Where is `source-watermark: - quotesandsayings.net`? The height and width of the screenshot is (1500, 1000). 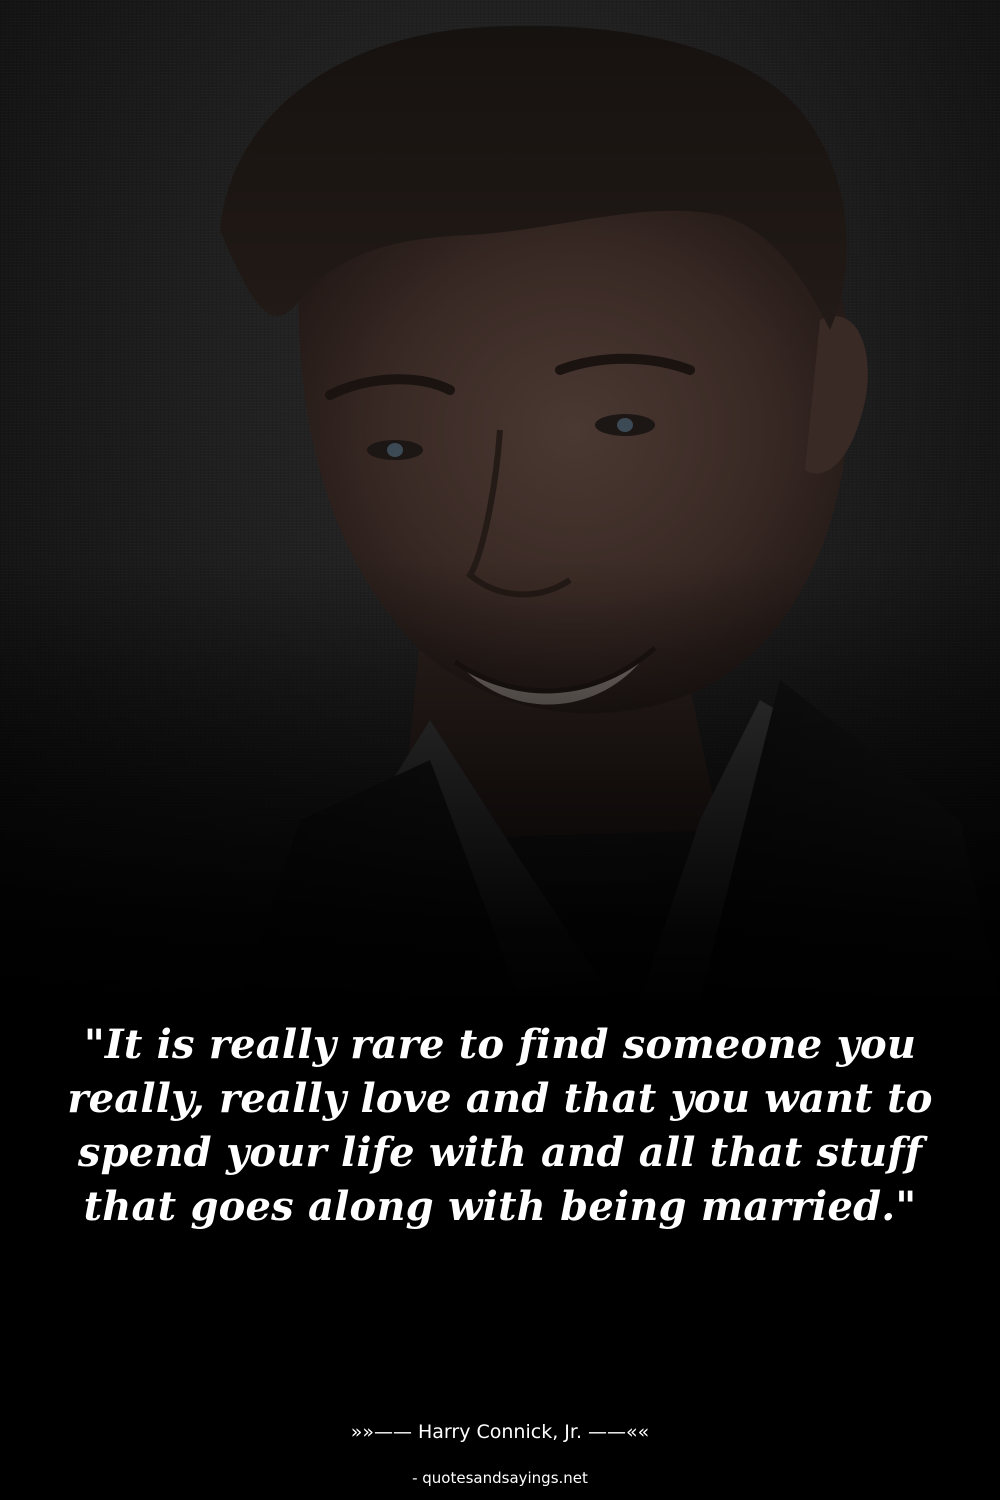
source-watermark: - quotesandsayings.net is located at coordinates (500, 1478).